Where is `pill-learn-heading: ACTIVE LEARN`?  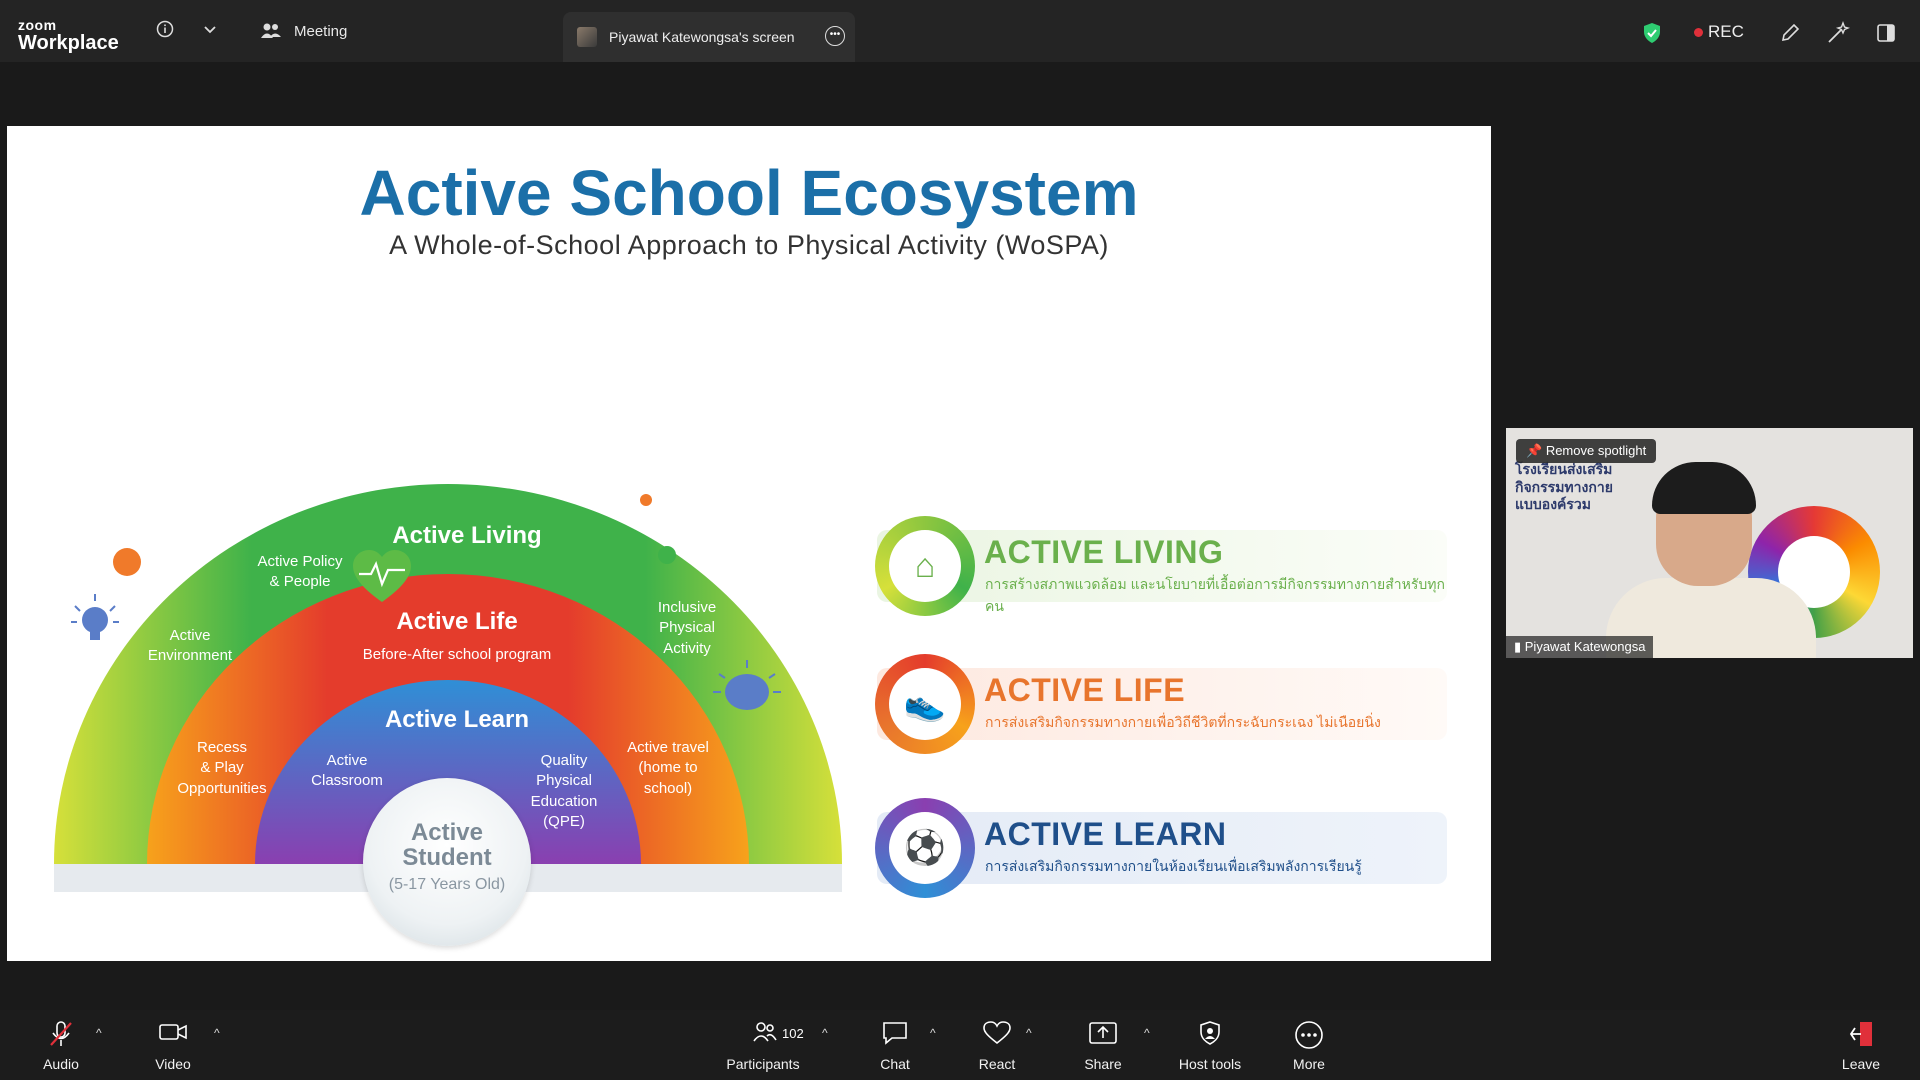 pill-learn-heading: ACTIVE LEARN is located at coordinates (1105, 834).